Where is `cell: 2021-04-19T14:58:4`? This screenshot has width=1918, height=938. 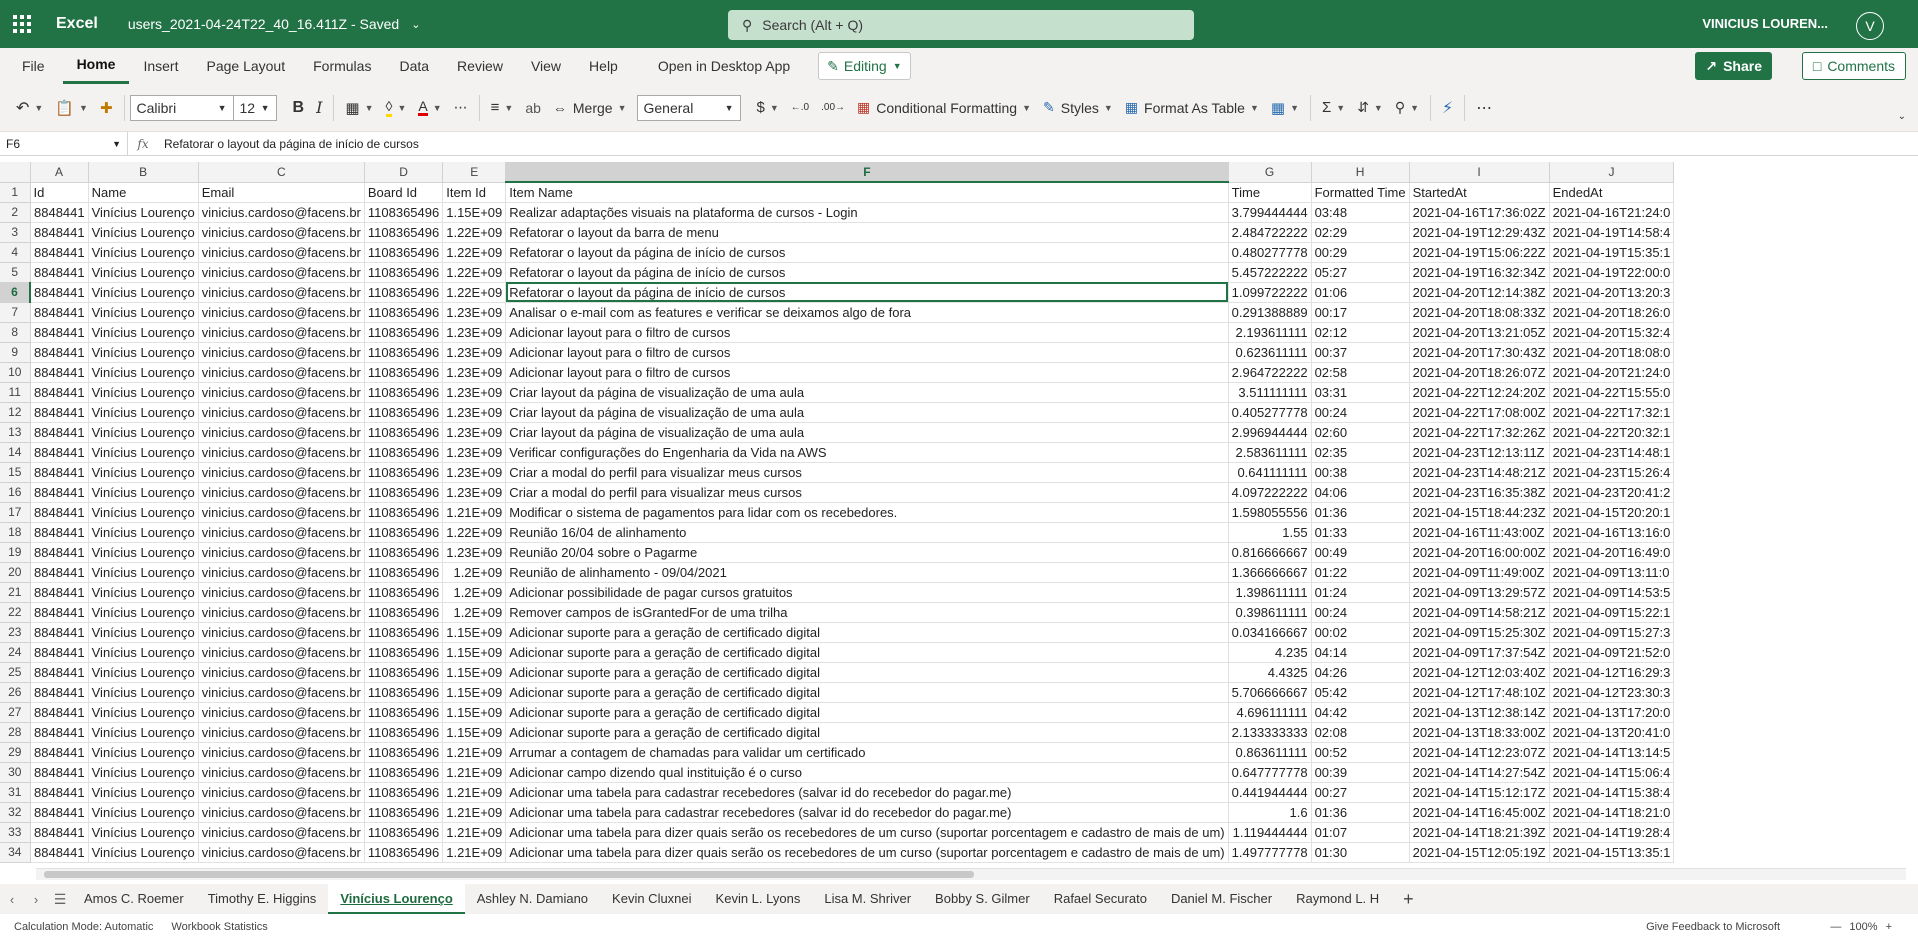 cell: 2021-04-19T14:58:4 is located at coordinates (1612, 232).